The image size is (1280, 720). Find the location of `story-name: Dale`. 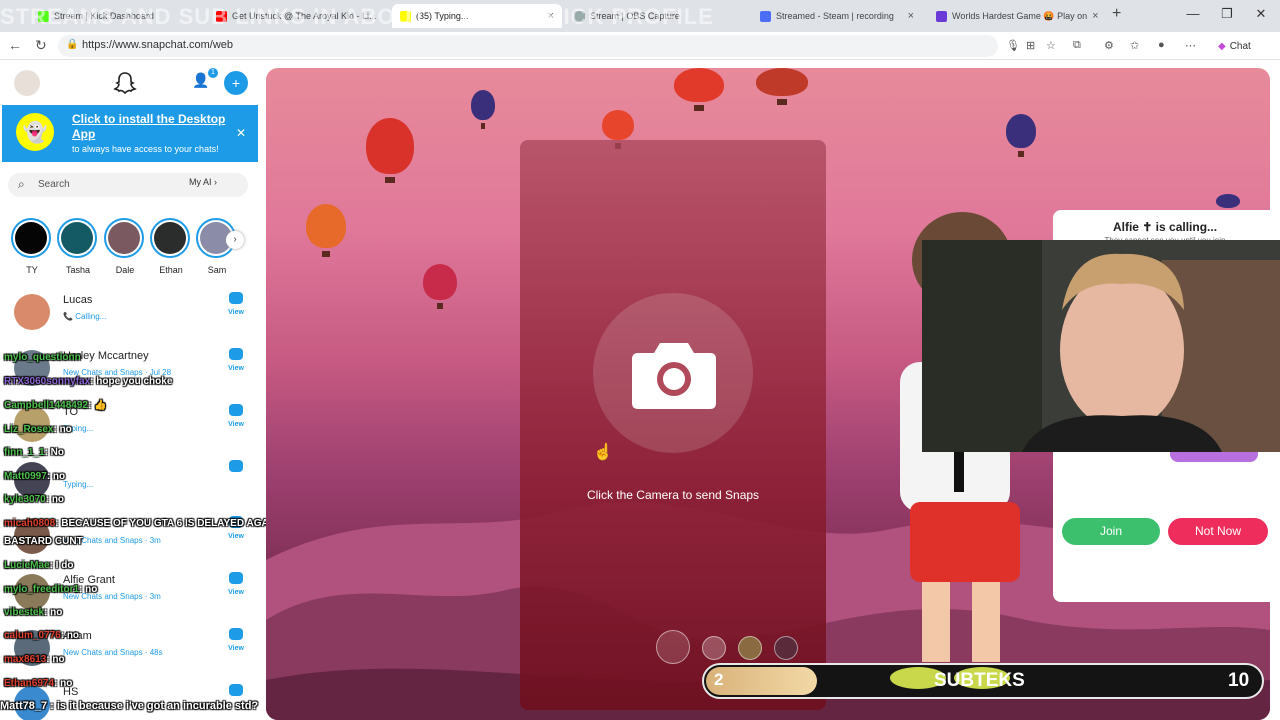

story-name: Dale is located at coordinates (125, 270).